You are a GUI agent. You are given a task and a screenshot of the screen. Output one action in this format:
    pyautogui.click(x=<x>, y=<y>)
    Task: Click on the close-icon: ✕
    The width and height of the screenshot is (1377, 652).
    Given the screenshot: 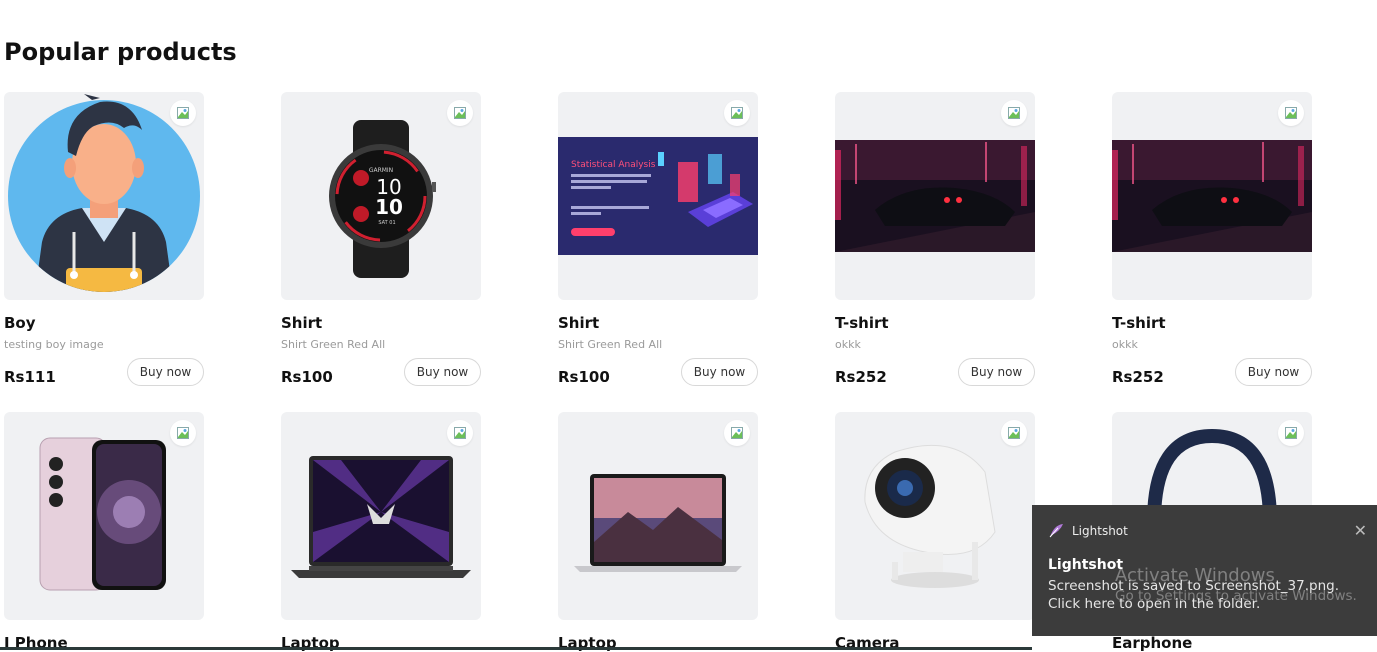 What is the action you would take?
    pyautogui.click(x=1360, y=530)
    